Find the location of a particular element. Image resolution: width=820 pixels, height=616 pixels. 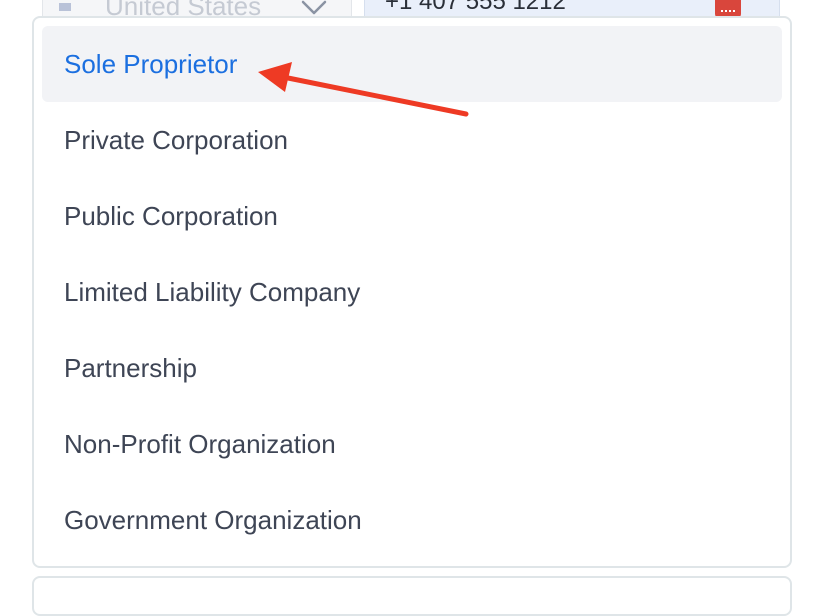

option-partnership: Partnership is located at coordinates (412, 368).